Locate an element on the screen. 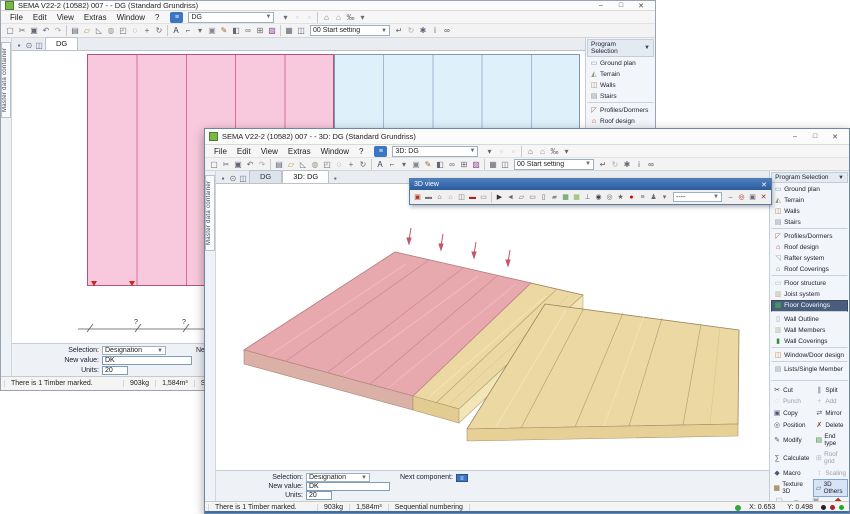 The width and height of the screenshot is (850, 514). sidebar-item-profiles-dormers: ◸ Profiles/Dormers is located at coordinates (809, 236).